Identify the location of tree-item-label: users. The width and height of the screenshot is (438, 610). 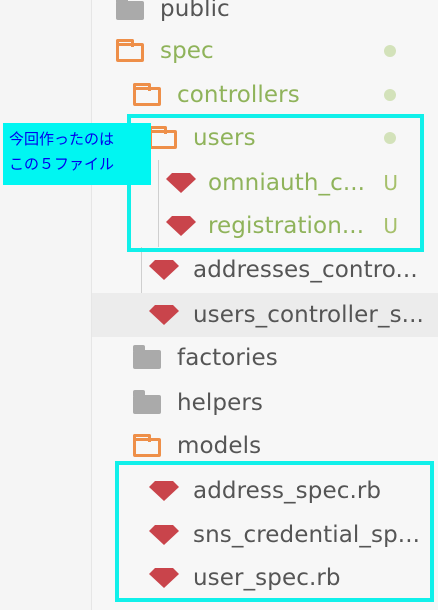
(224, 138).